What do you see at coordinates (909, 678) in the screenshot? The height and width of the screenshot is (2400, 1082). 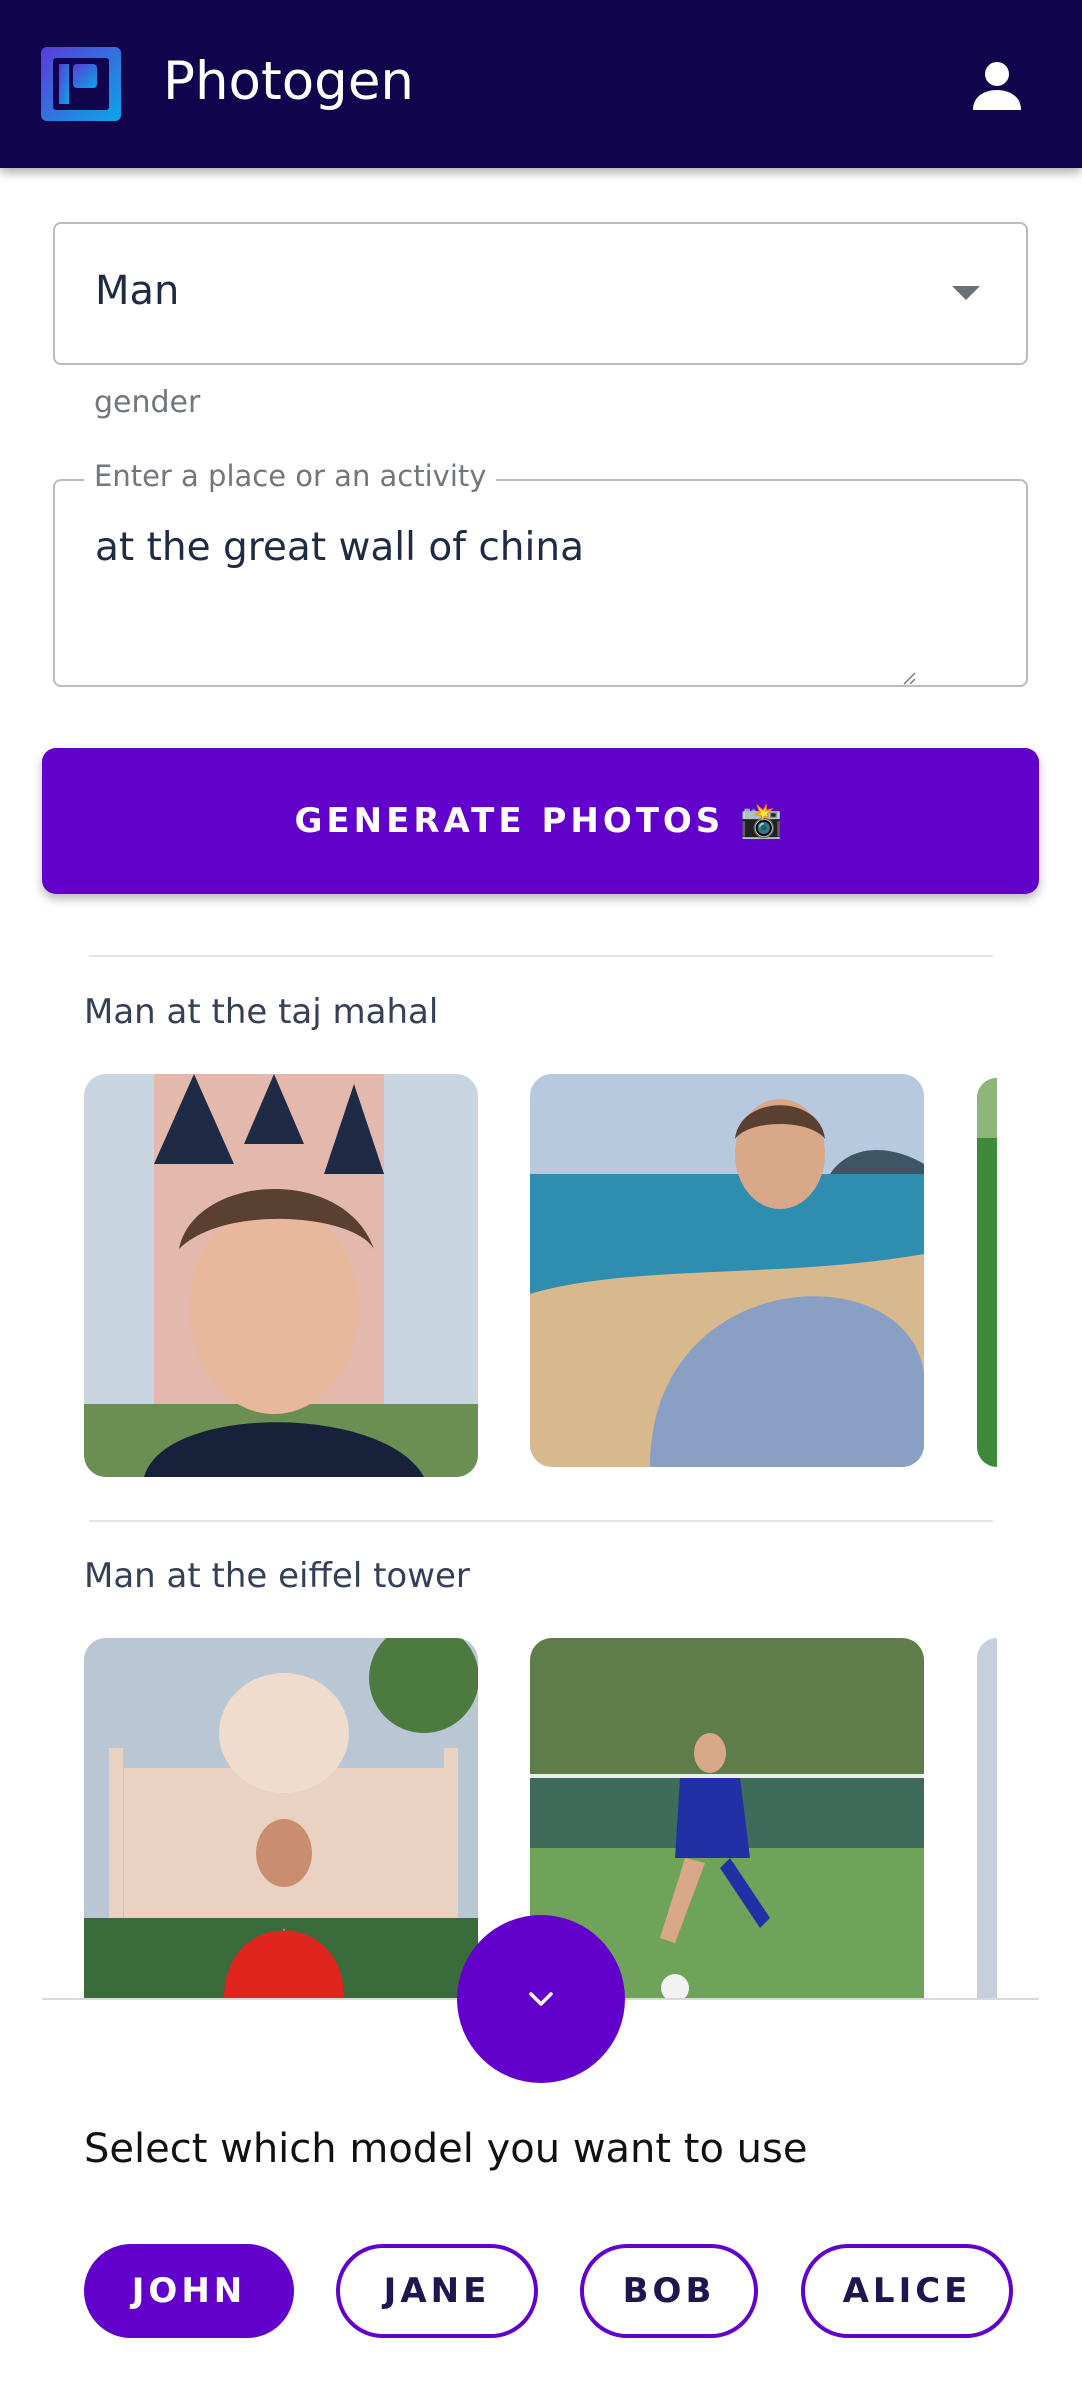 I see `resize-handle-icon` at bounding box center [909, 678].